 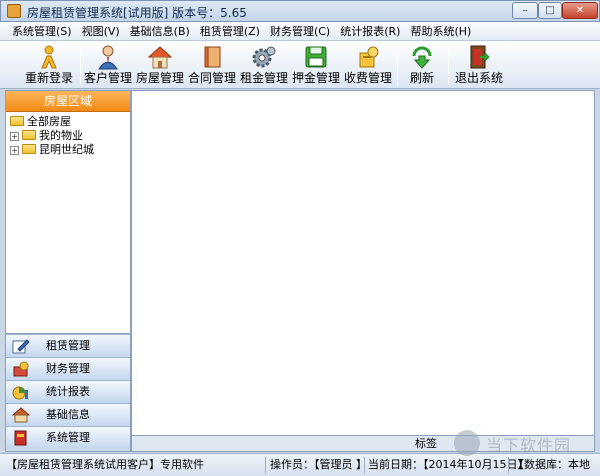 I want to click on menu-basic-info: 基础信息(B), so click(x=161, y=31).